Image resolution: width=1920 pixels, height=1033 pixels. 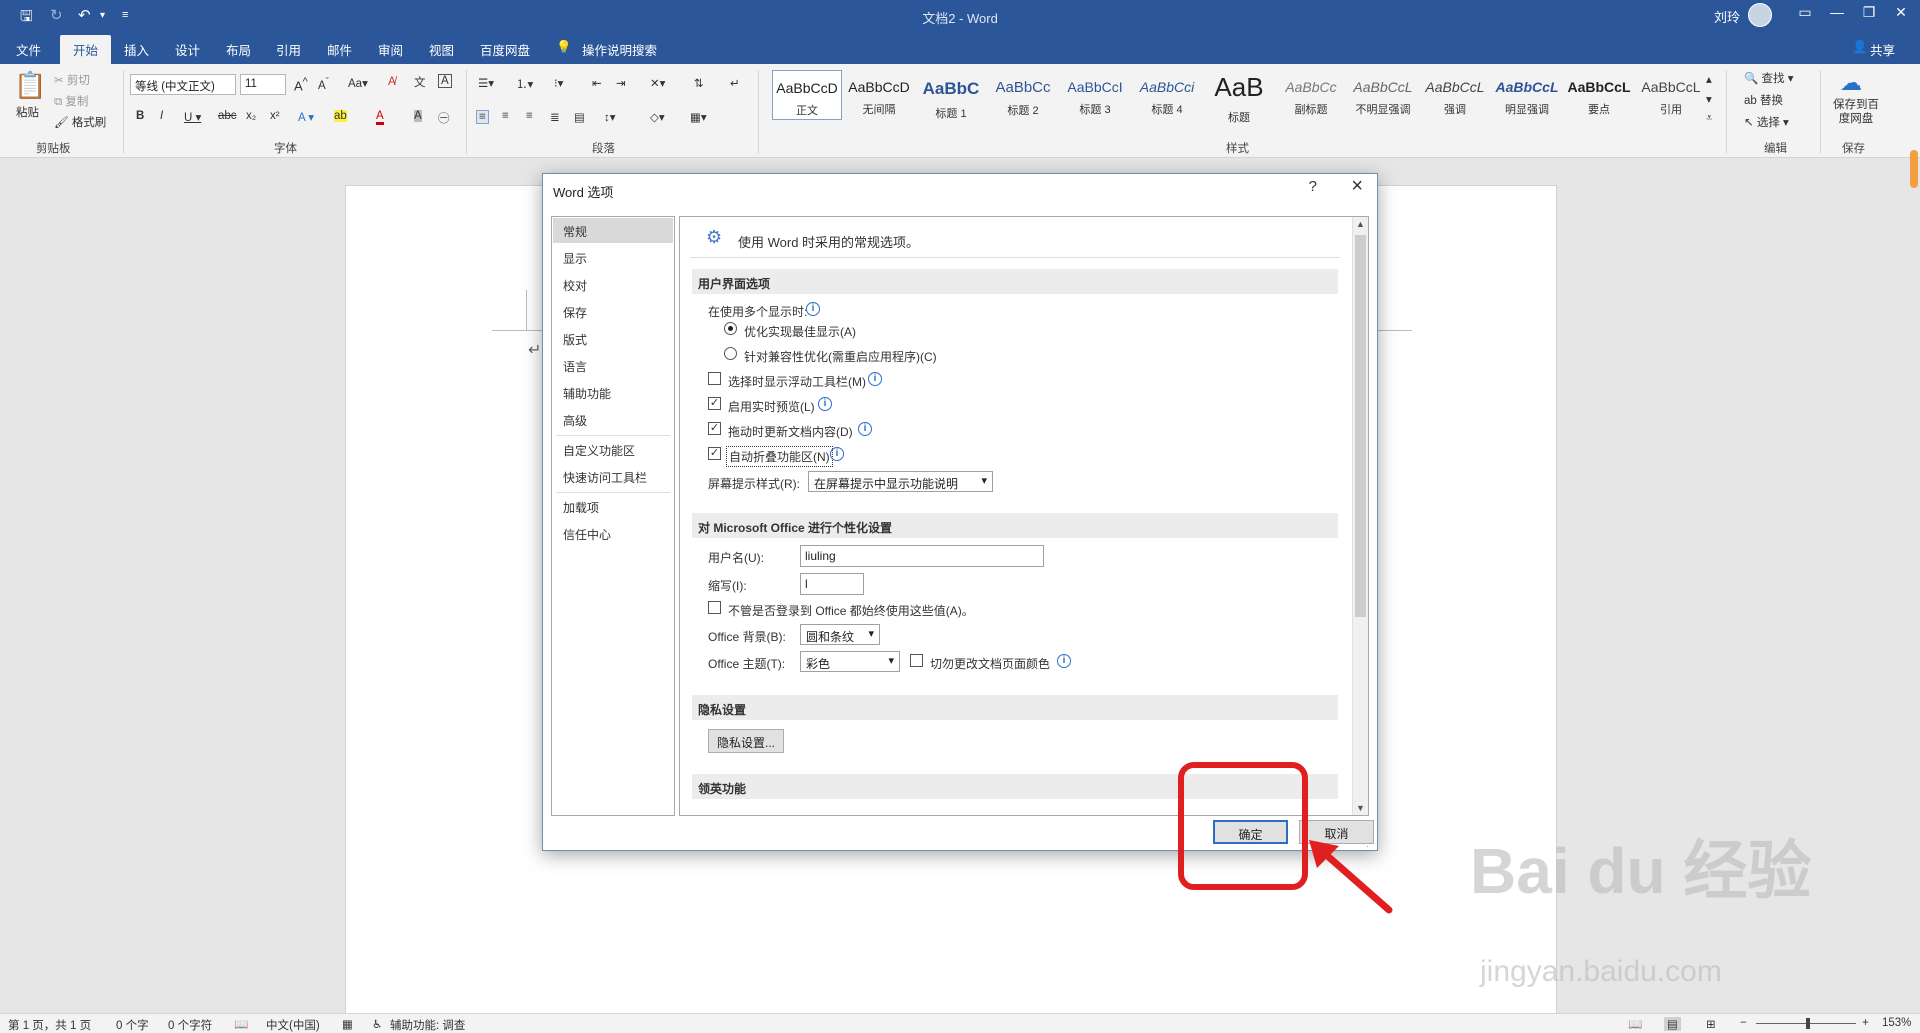 What do you see at coordinates (613, 419) in the screenshot?
I see `nav-advanced: 高级` at bounding box center [613, 419].